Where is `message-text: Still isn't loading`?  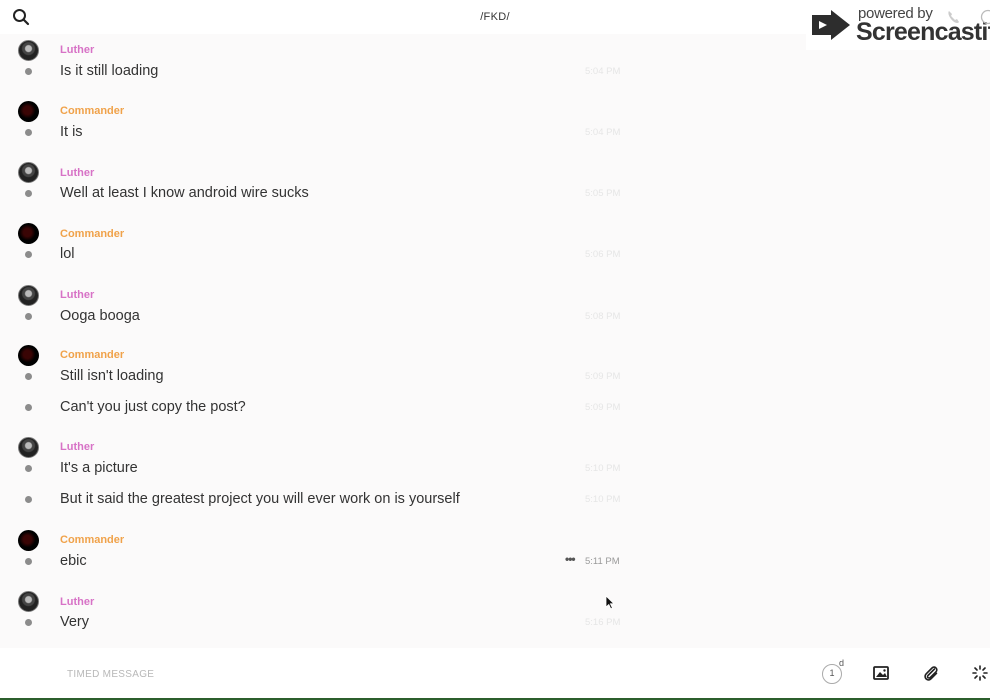 message-text: Still isn't loading is located at coordinates (112, 376).